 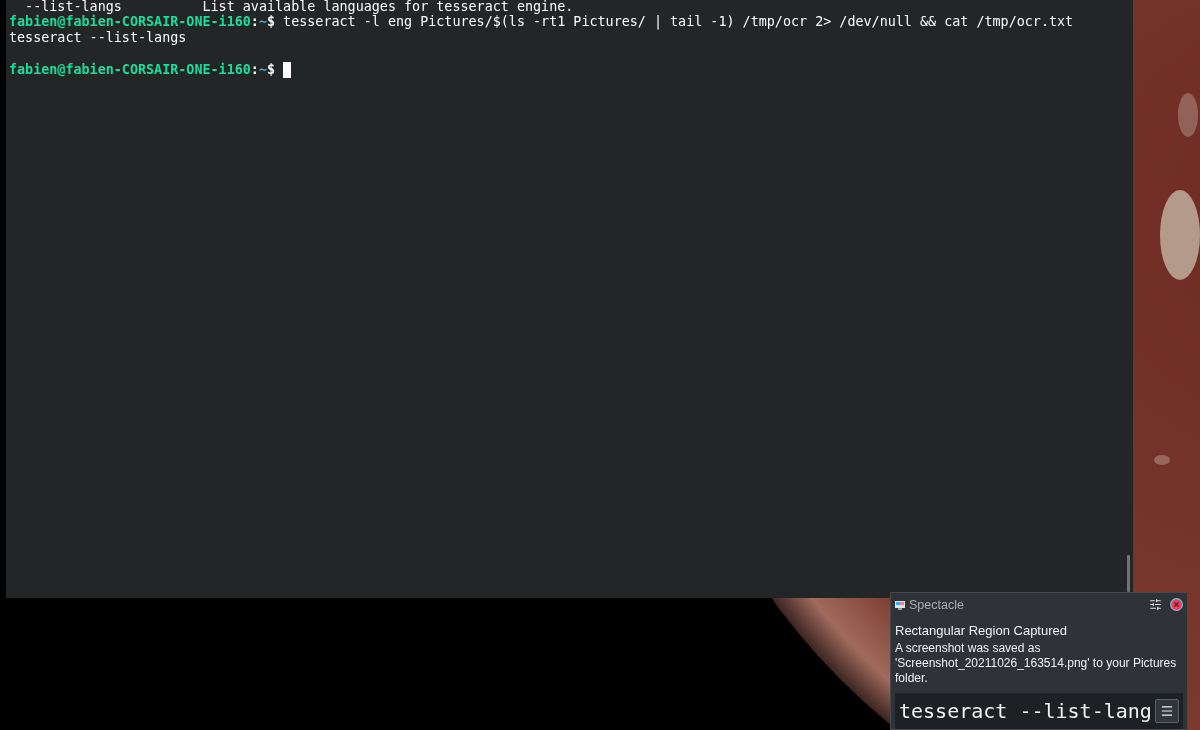 What do you see at coordinates (1128, 573) in the screenshot?
I see `scrollbar-thumb` at bounding box center [1128, 573].